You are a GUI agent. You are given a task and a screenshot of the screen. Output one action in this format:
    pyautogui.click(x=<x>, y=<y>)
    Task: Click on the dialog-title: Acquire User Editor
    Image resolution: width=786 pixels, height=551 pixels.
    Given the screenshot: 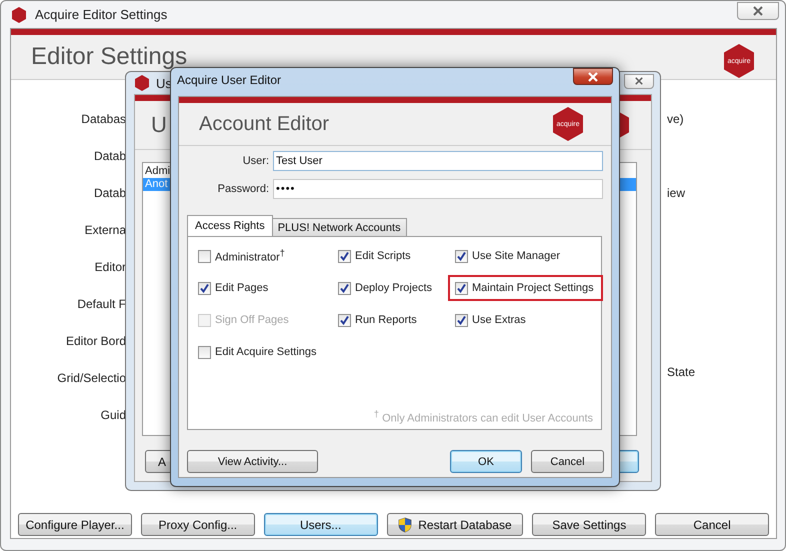 What is the action you would take?
    pyautogui.click(x=229, y=80)
    